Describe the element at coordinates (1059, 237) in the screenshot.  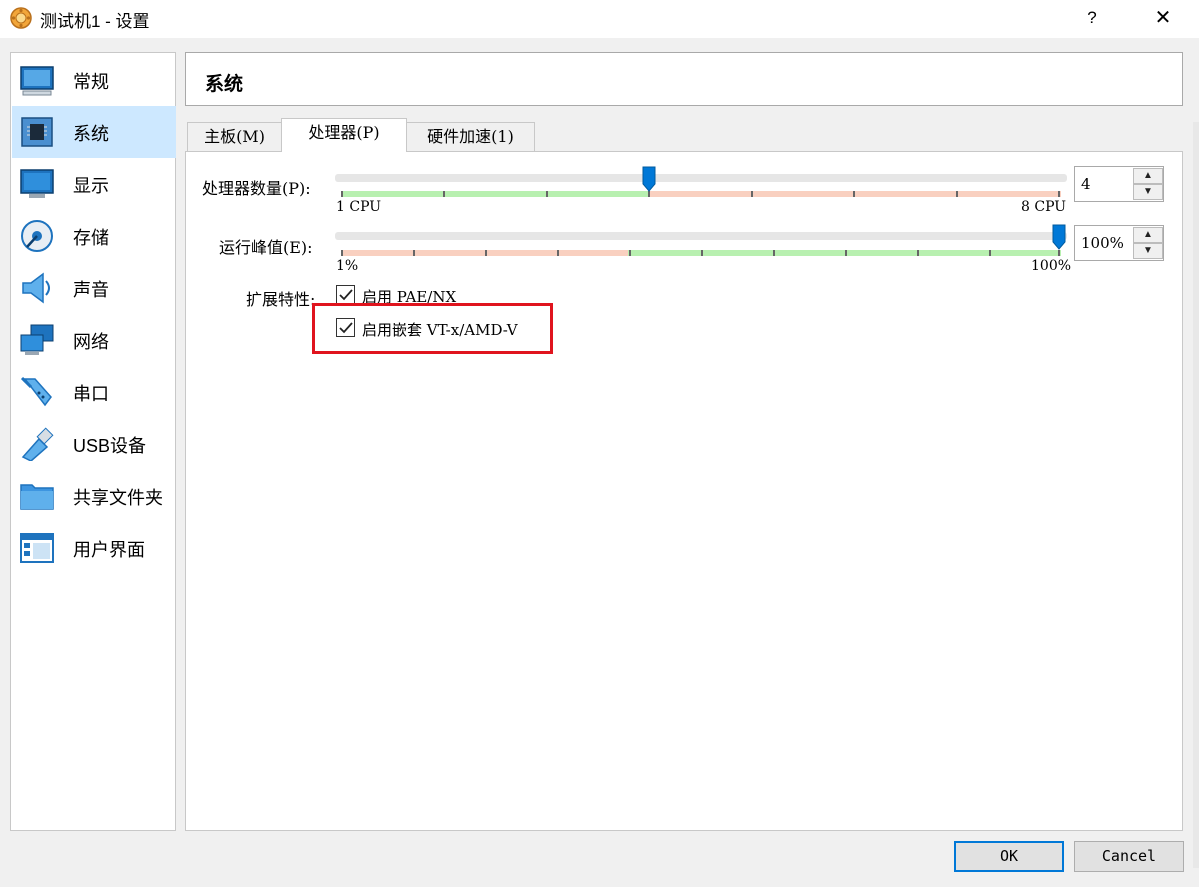
I see `execution-cap-slider-handle` at that location.